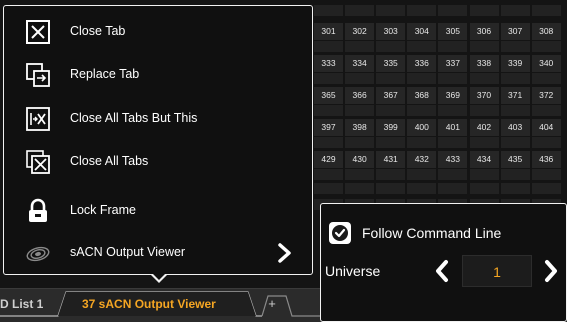 The height and width of the screenshot is (322, 567). What do you see at coordinates (38, 119) in the screenshot?
I see `close-all-but-this-icon` at bounding box center [38, 119].